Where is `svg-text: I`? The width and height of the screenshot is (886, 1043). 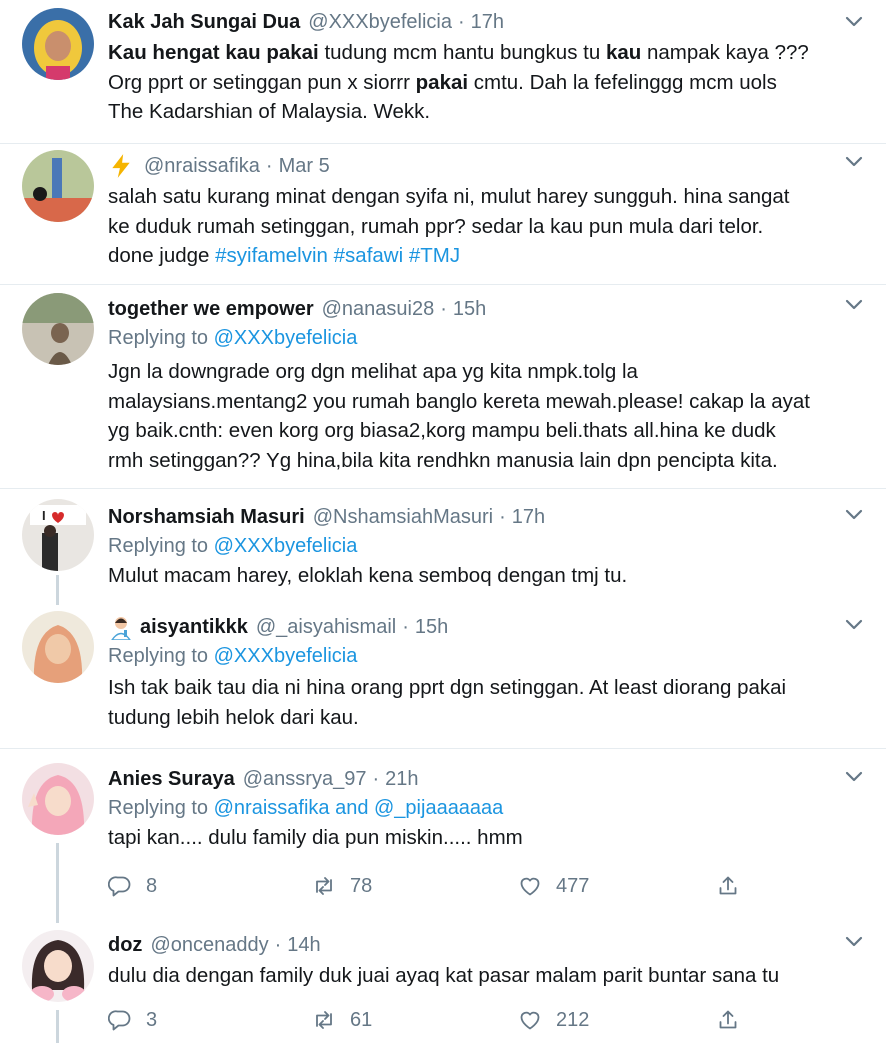 svg-text: I is located at coordinates (44, 515).